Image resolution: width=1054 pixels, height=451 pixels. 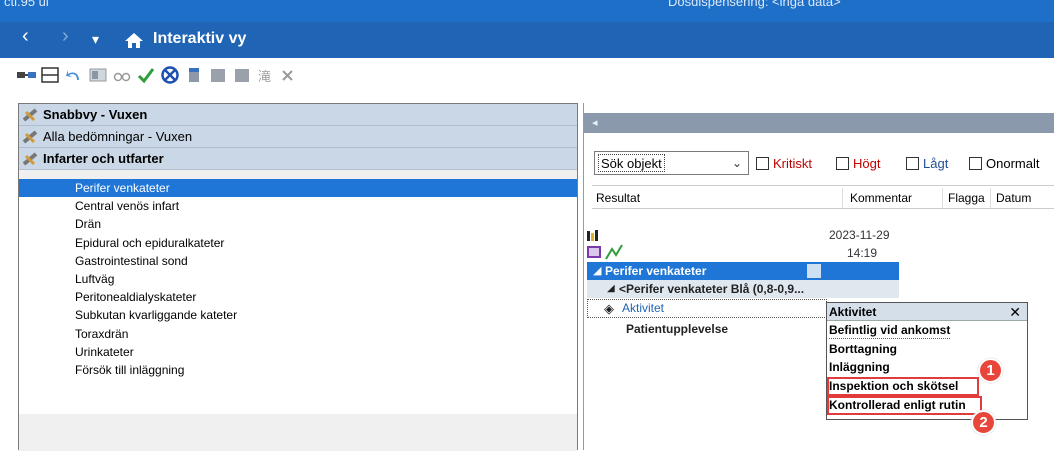 What do you see at coordinates (527, 11) in the screenshot?
I see `window-title-strip: cti.95 ui Dosdispensering: <inga data>` at bounding box center [527, 11].